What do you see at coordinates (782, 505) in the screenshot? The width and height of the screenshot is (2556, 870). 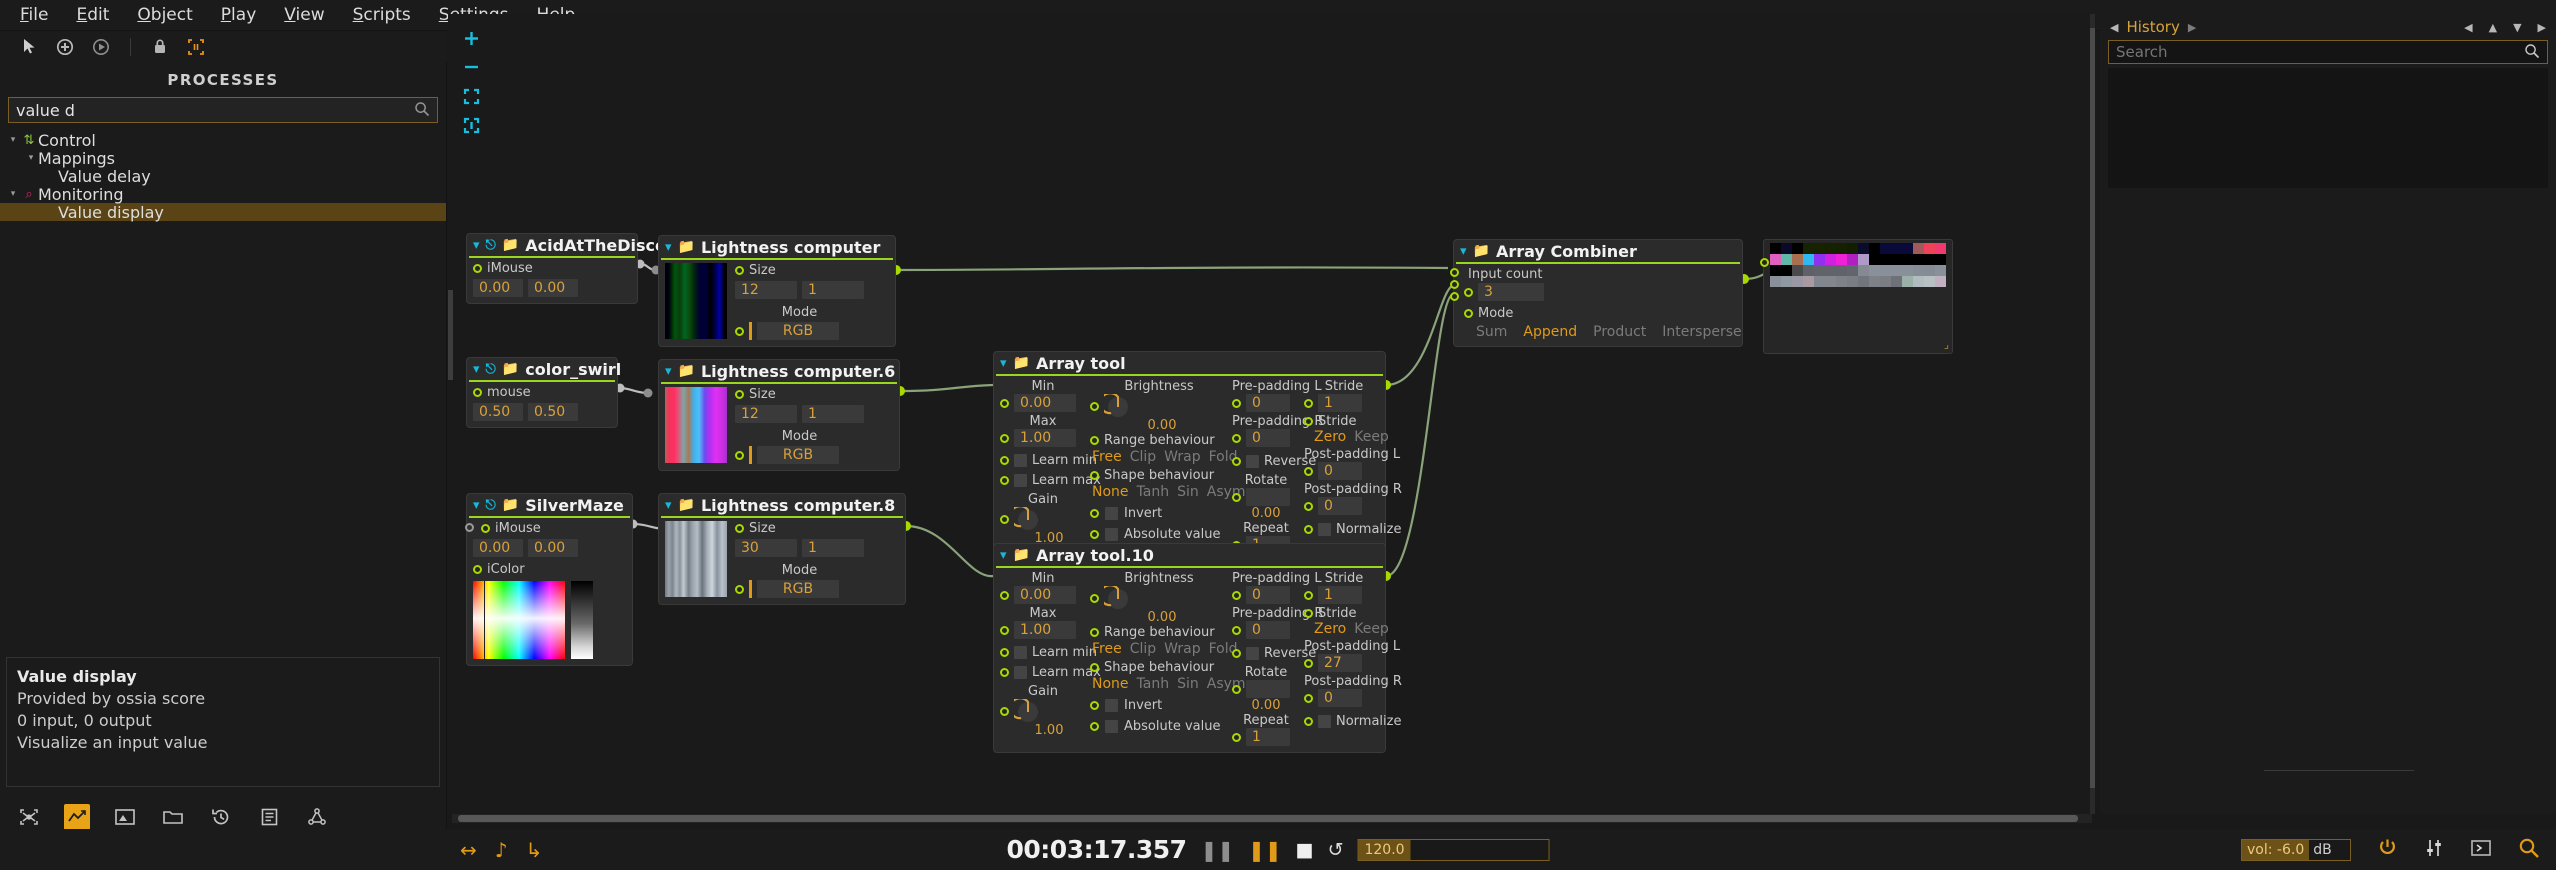 I see `node-header: ▾ 📁 Lightness computer.8` at bounding box center [782, 505].